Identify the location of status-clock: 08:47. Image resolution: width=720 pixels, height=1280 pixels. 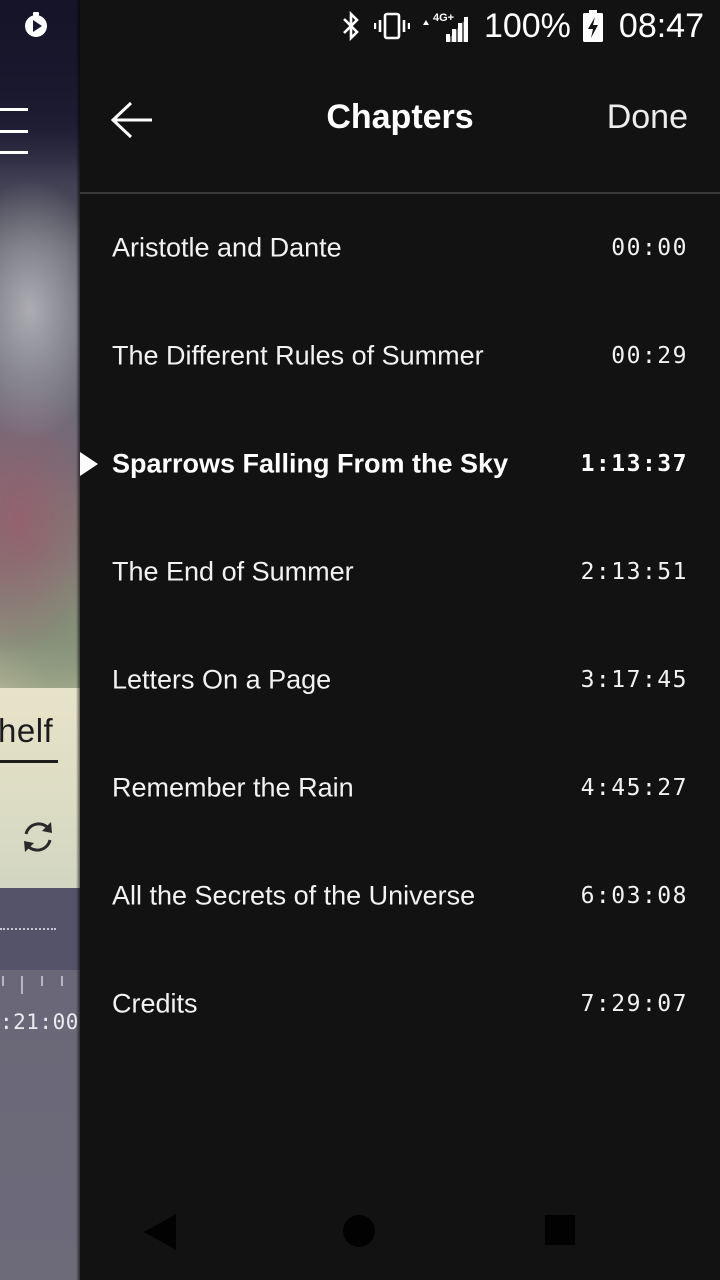
(661, 25).